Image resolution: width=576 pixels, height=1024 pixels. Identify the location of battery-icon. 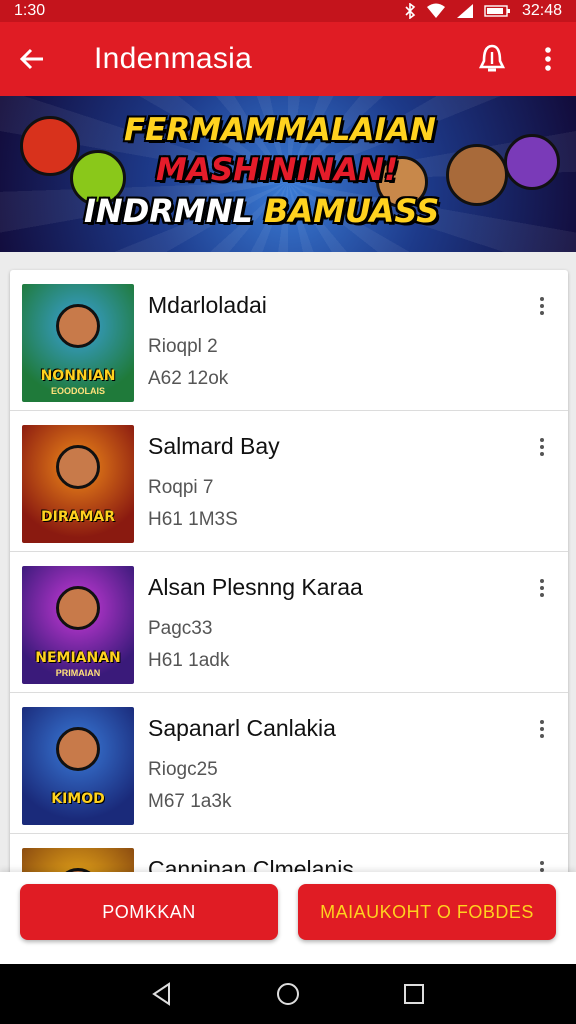
(497, 11).